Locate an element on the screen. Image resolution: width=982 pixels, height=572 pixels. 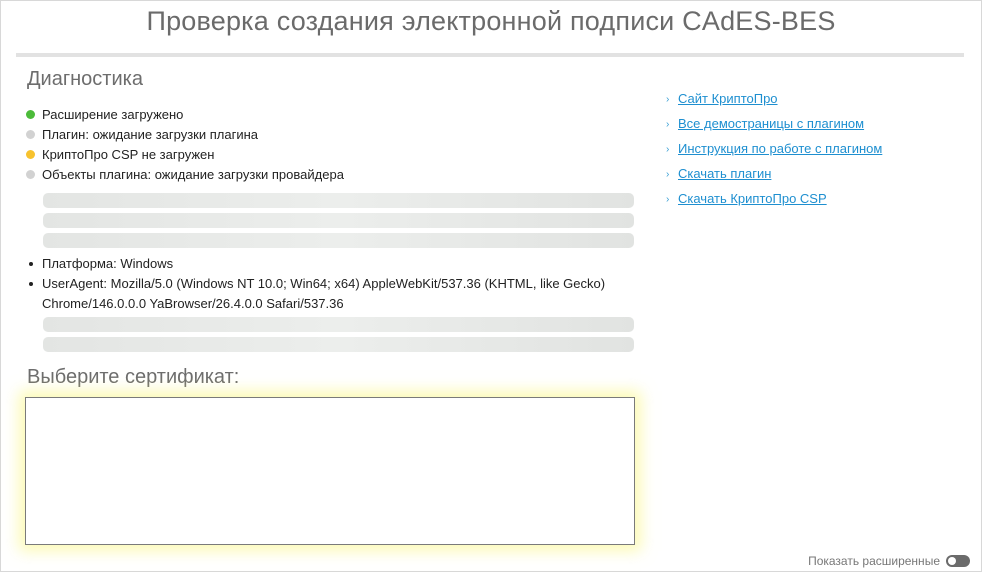
link-cryptopro-site: Сайт КриптоПро is located at coordinates (728, 98).